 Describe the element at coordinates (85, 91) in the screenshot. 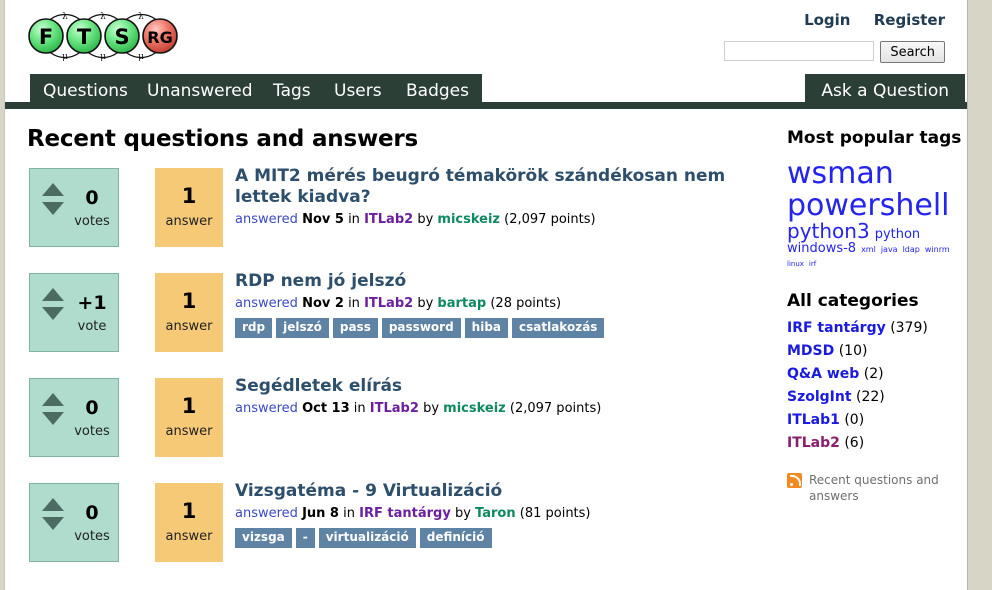

I see `nav-tab-questions: Questions` at that location.